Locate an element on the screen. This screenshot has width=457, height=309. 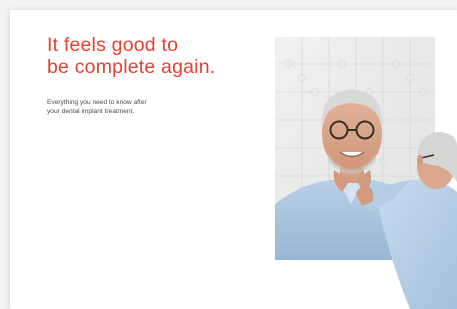
intro-text-line-2: your dental implant treatment. is located at coordinates (91, 111).